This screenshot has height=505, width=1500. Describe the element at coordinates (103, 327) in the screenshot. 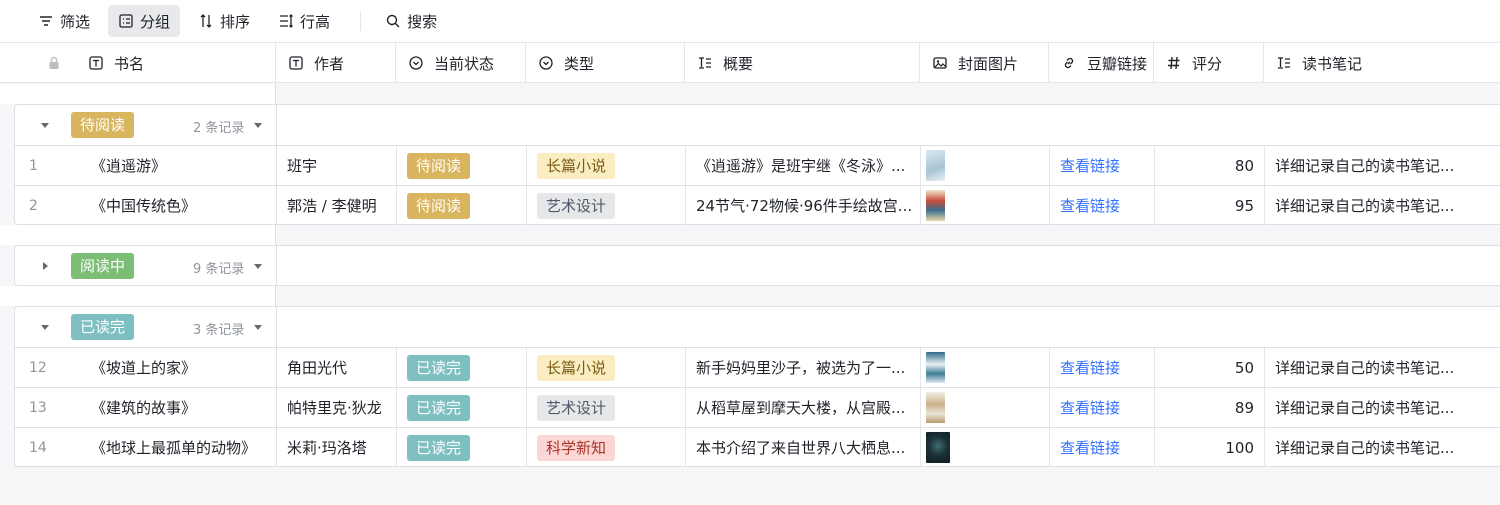

I see `group-tag: 已读完` at that location.